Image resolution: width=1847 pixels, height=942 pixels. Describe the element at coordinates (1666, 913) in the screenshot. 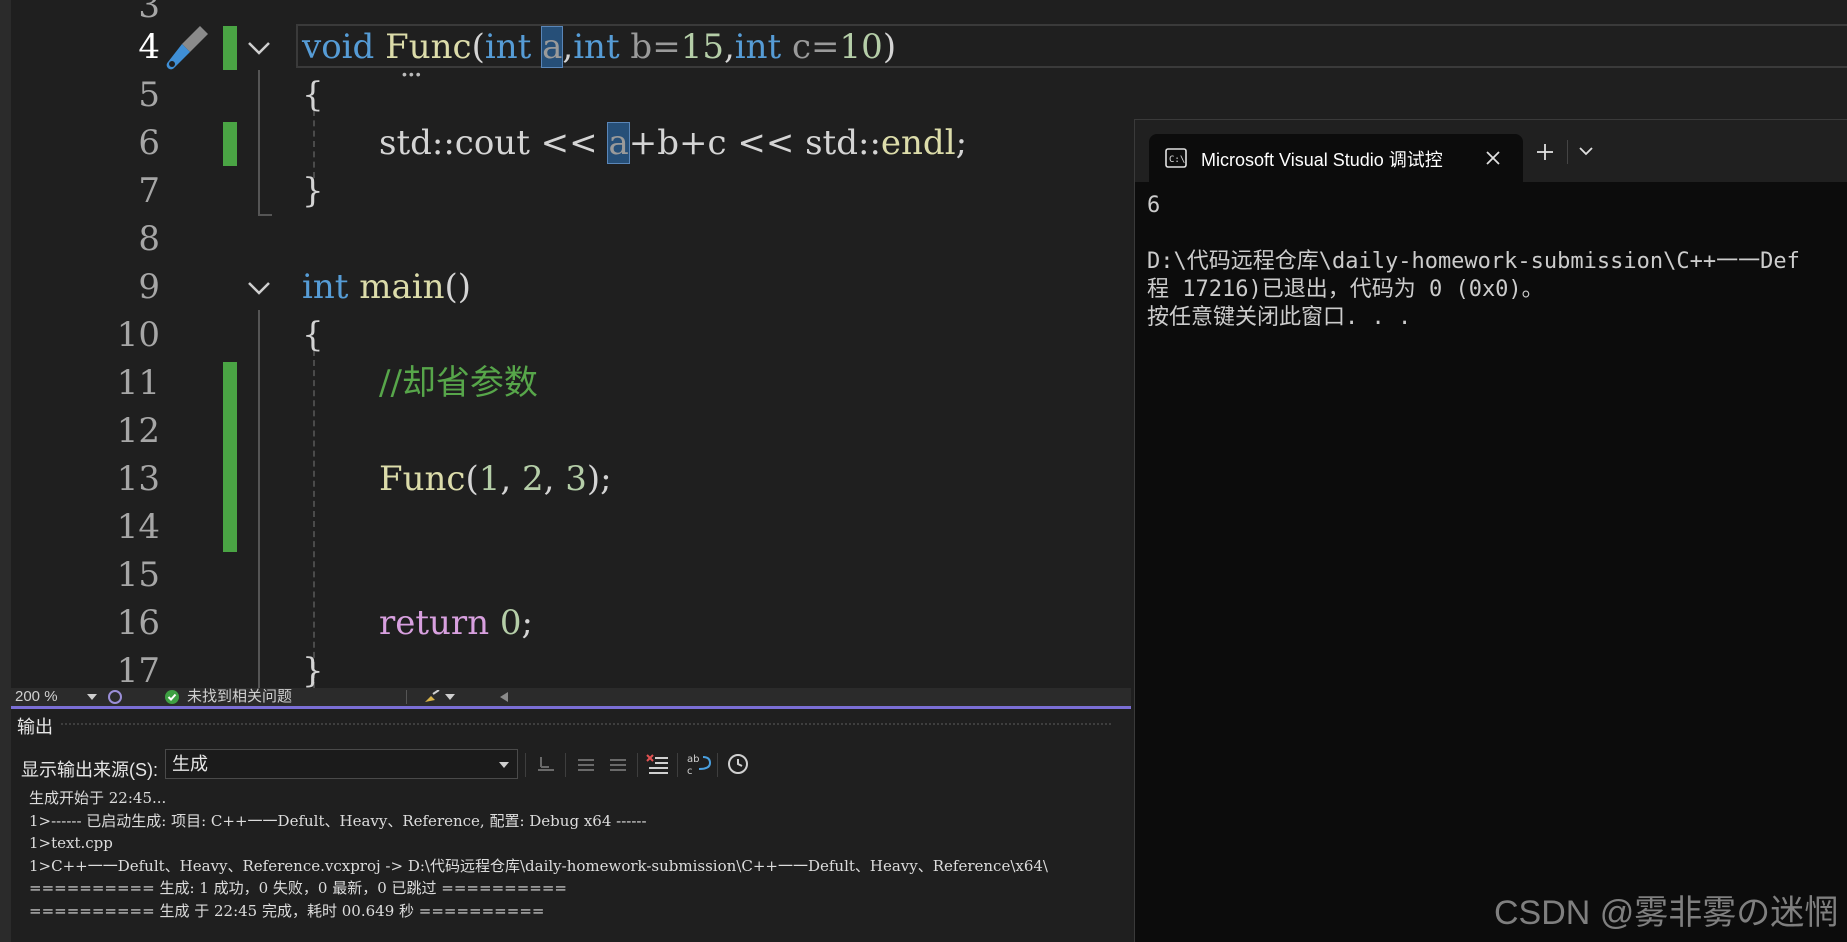

I see `watermark-text: CSDN @雾非雾の迷惘` at that location.